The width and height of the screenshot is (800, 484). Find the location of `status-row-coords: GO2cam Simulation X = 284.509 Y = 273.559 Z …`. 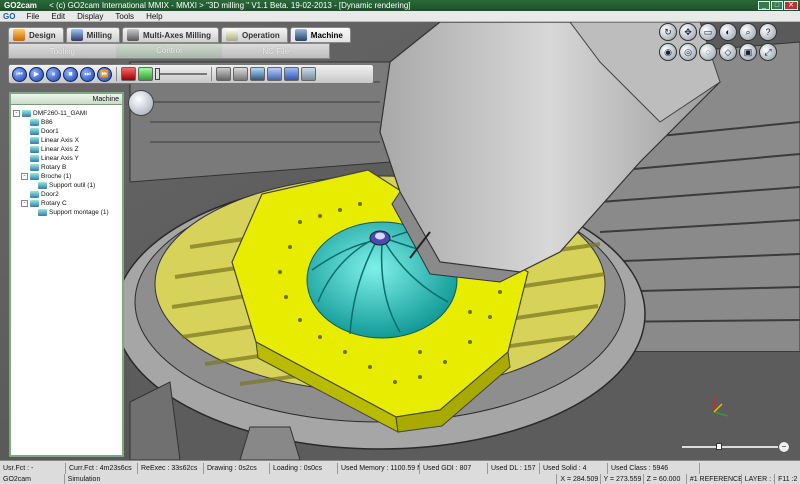

status-row-coords: GO2cam Simulation X = 284.509 Y = 273.559 Z … is located at coordinates (400, 479).